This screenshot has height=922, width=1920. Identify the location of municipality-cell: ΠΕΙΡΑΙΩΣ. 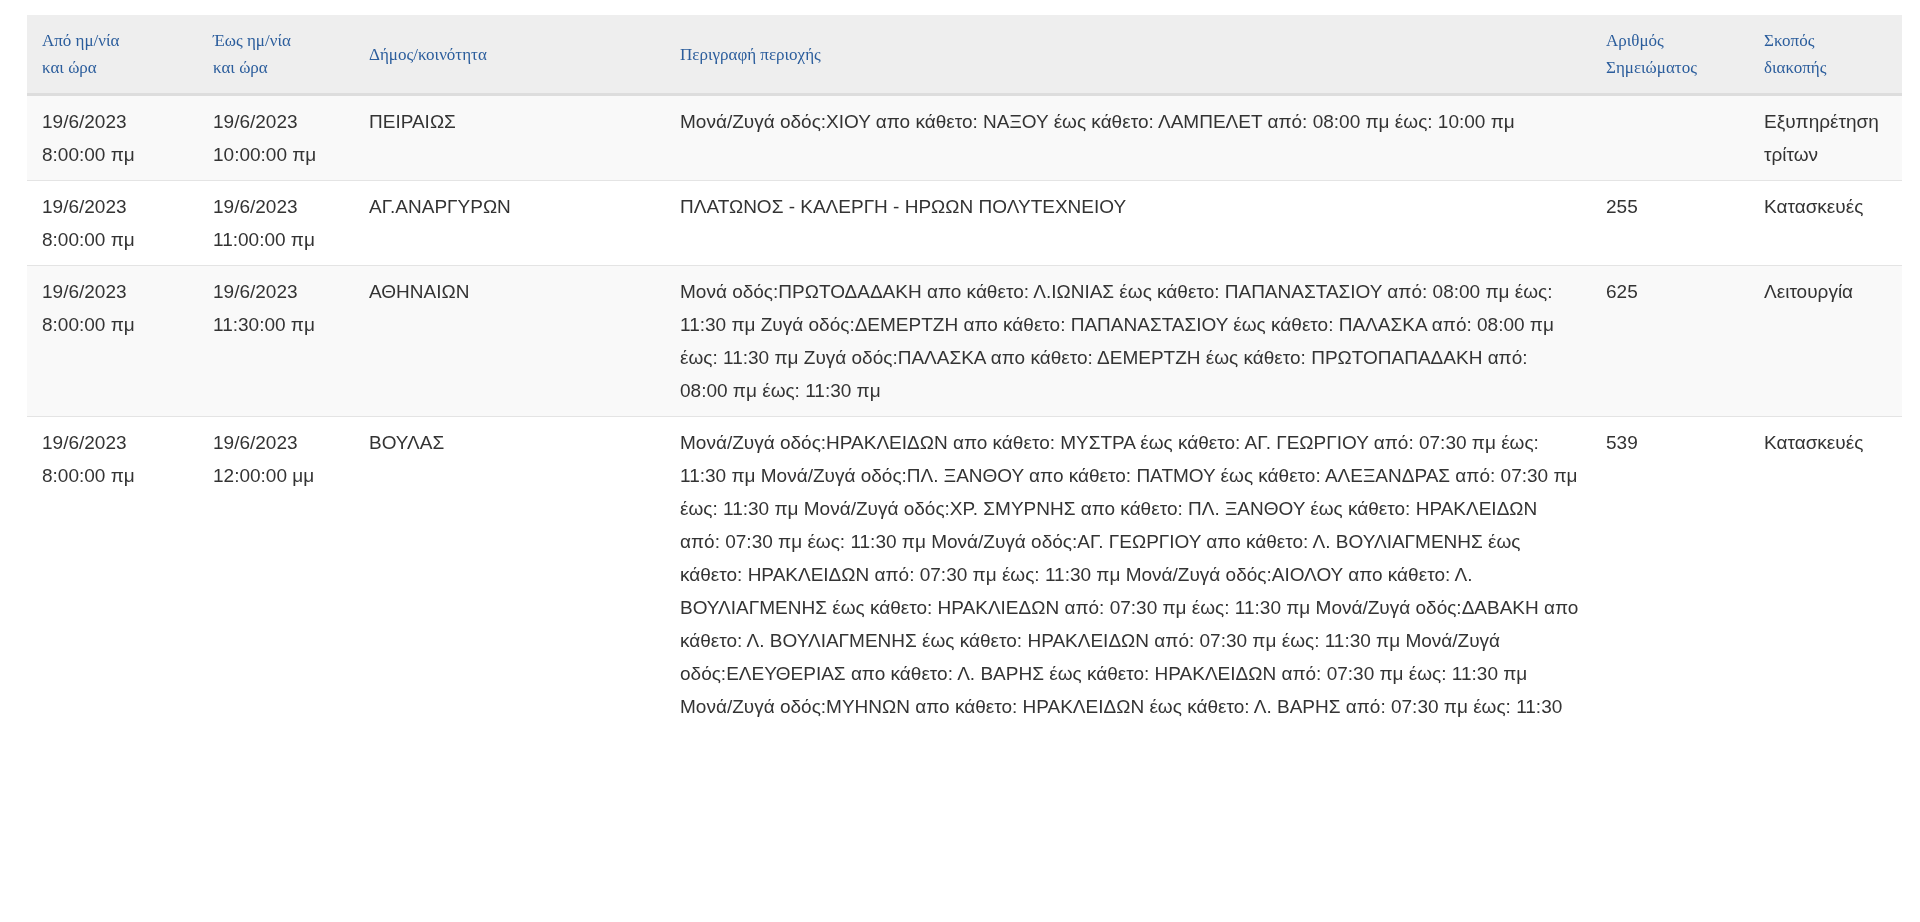
(509, 137).